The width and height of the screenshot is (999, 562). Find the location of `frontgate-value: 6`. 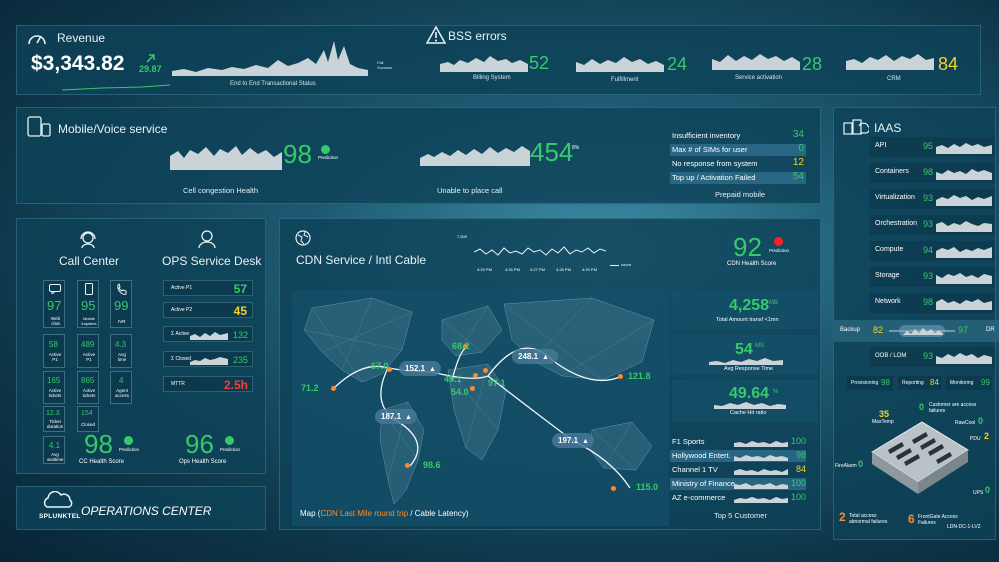

frontgate-value: 6 is located at coordinates (911, 519).